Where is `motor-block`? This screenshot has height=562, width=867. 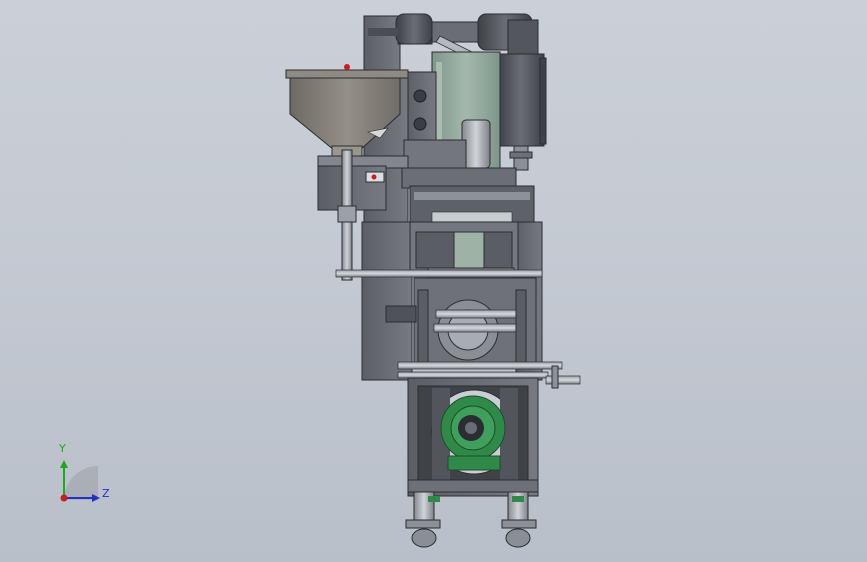
motor-block is located at coordinates (522, 112).